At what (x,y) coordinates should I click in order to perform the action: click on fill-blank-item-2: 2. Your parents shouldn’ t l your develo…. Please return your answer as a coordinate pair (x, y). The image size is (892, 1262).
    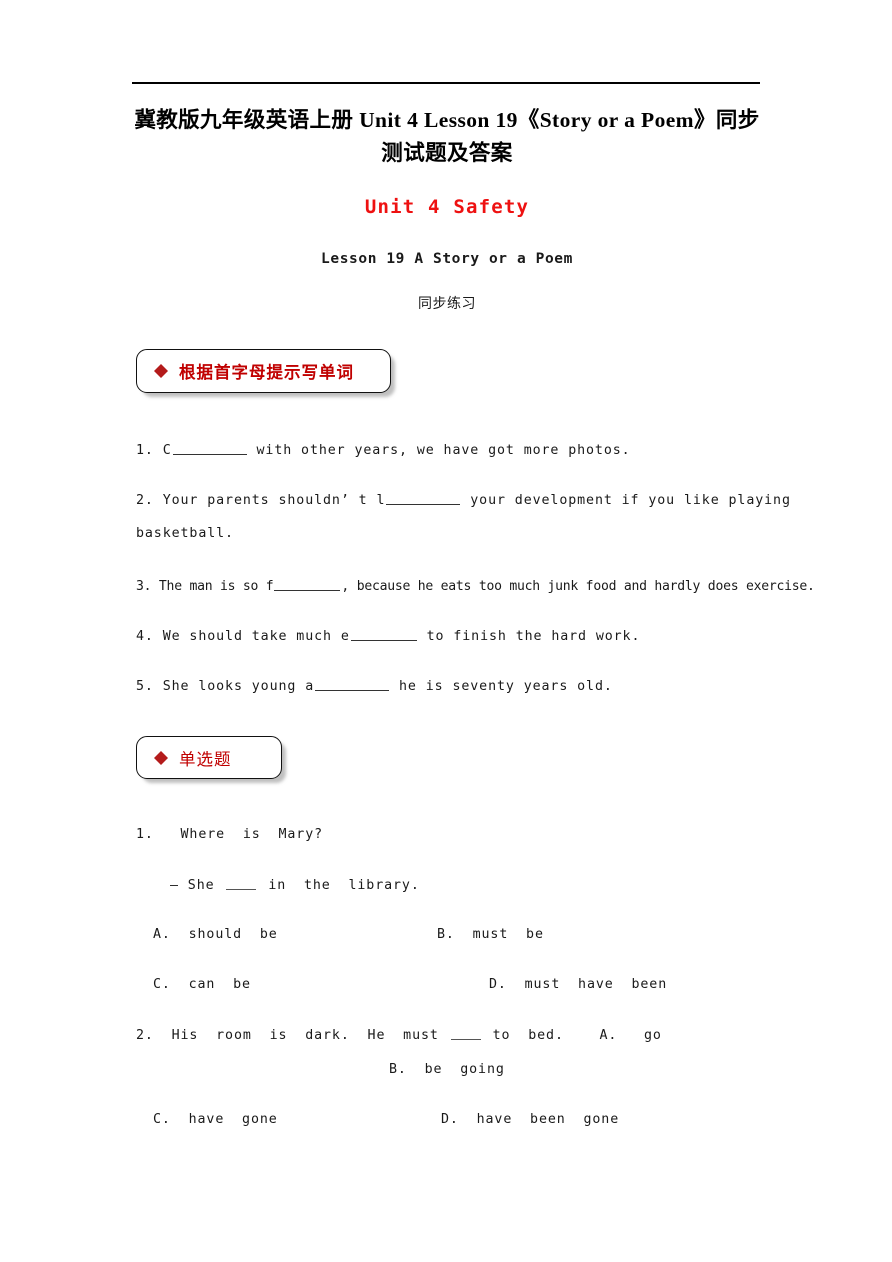
    Looking at the image, I should click on (463, 499).